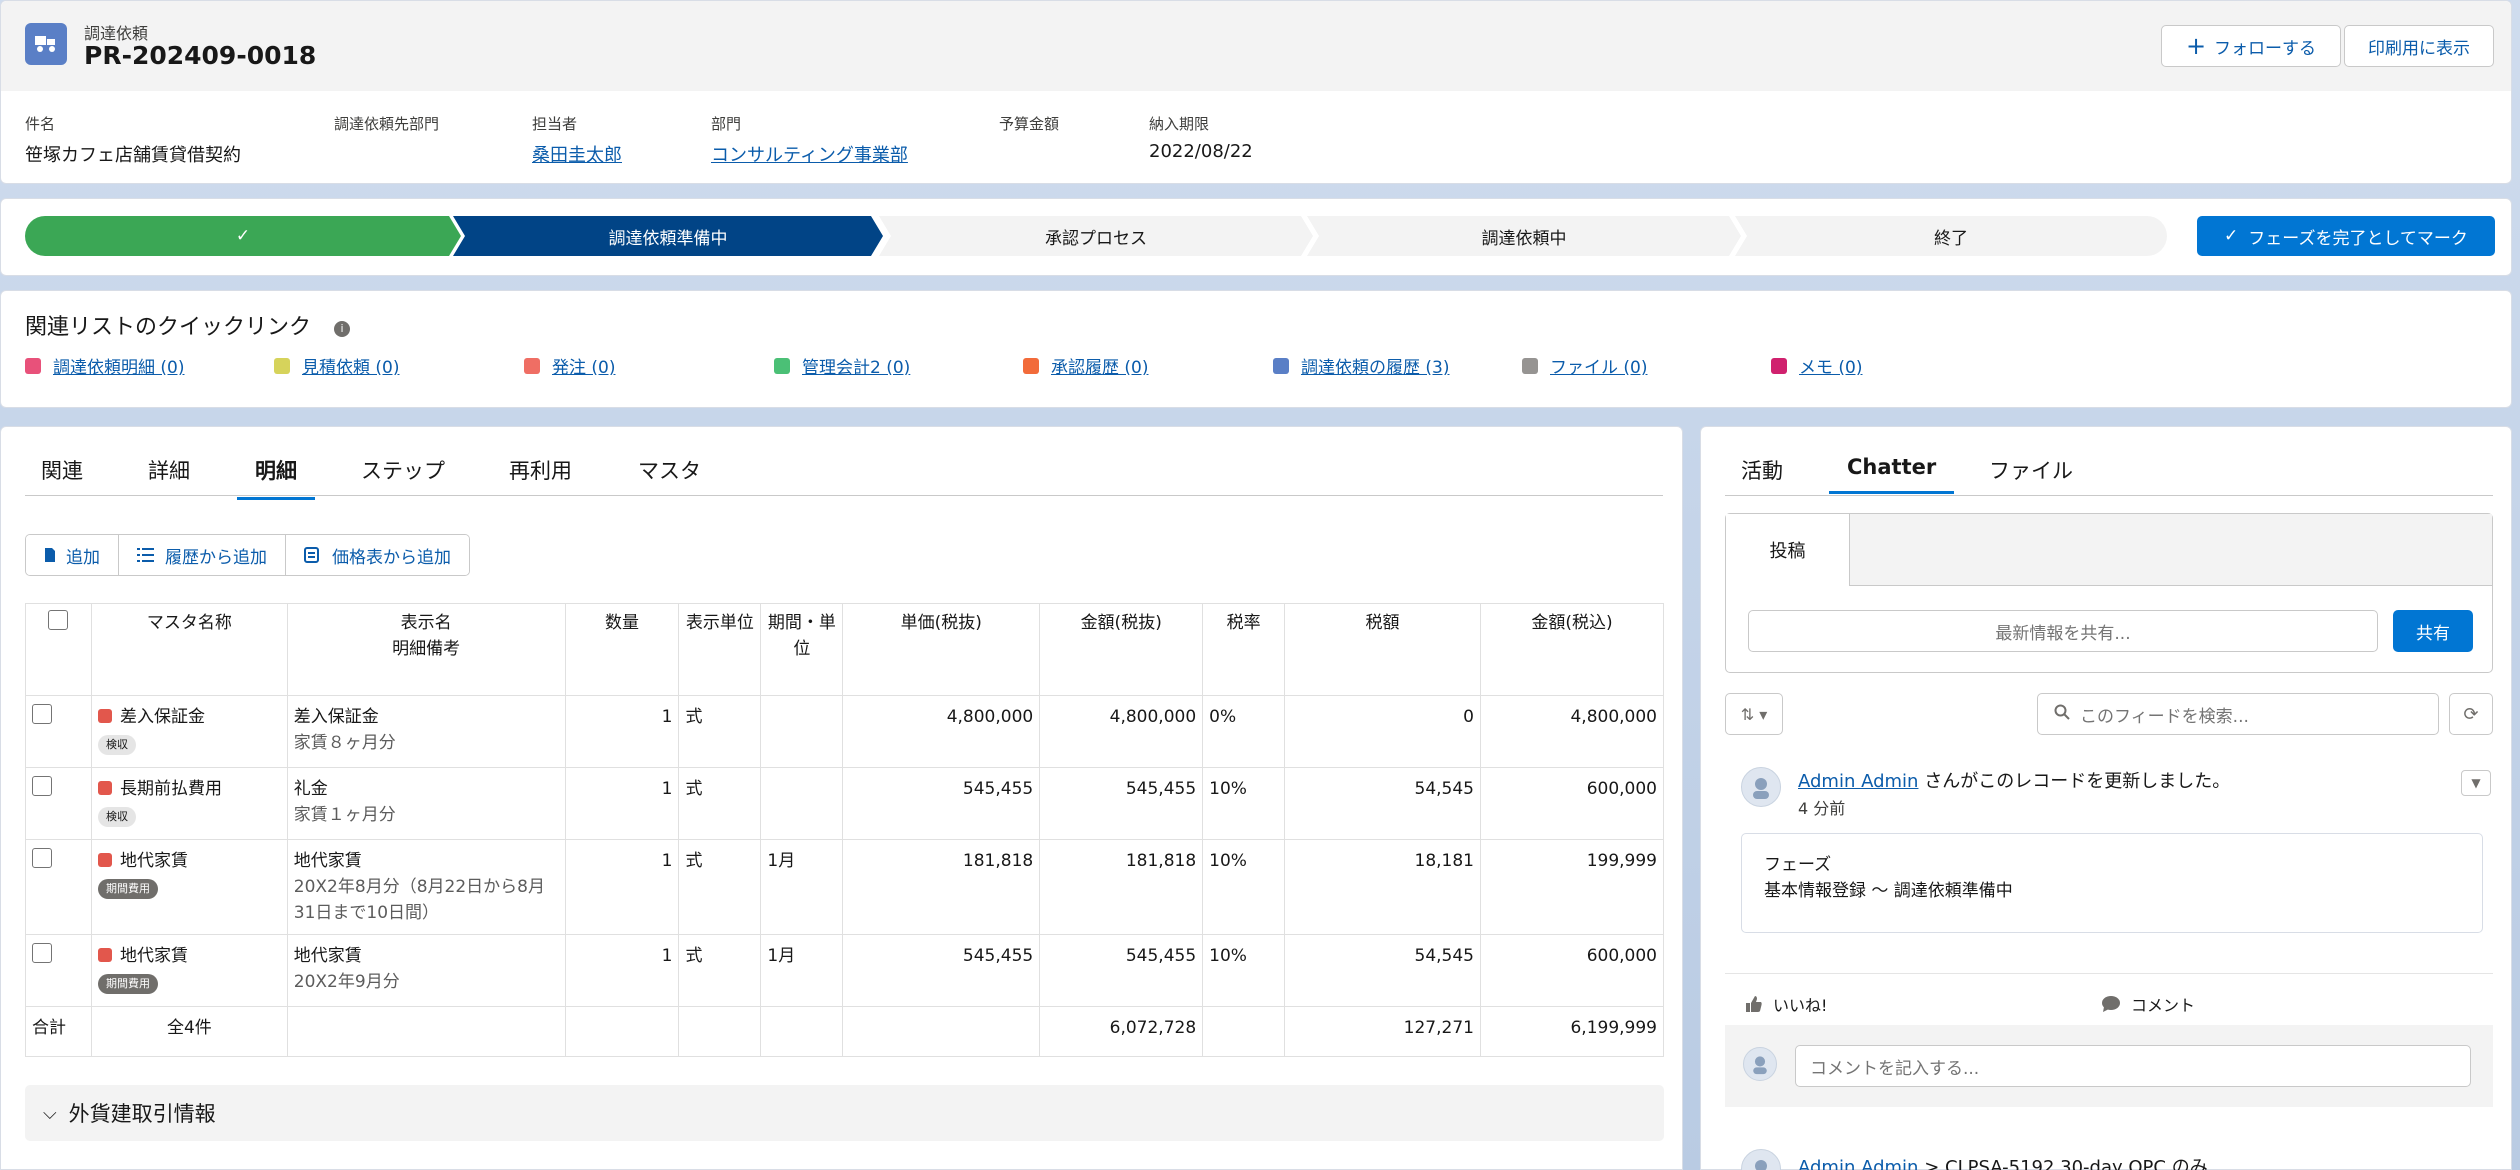  Describe the element at coordinates (856, 365) in the screenshot. I see `quick-link-label: 管理会計2 (0)` at that location.